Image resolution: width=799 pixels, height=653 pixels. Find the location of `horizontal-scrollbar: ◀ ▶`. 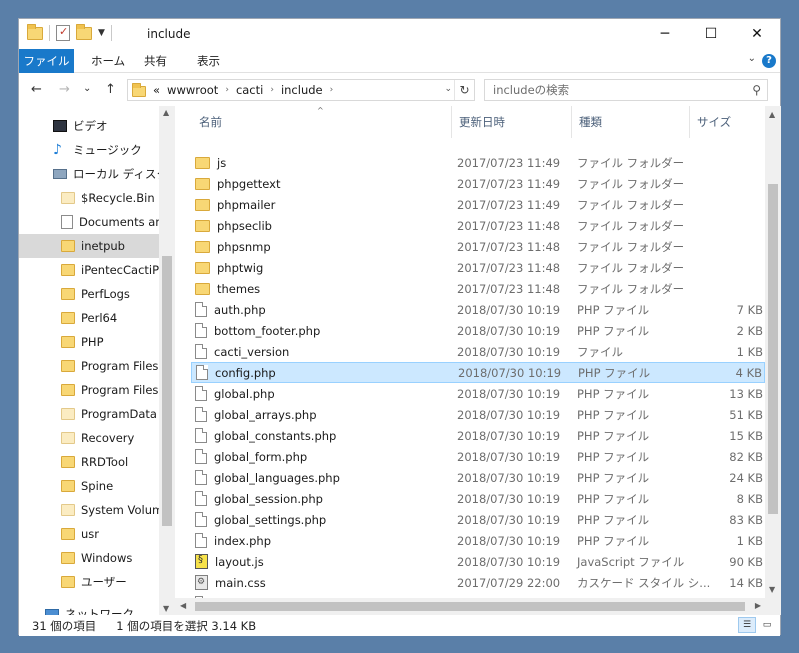

horizontal-scrollbar: ◀ ▶ is located at coordinates (478, 606).